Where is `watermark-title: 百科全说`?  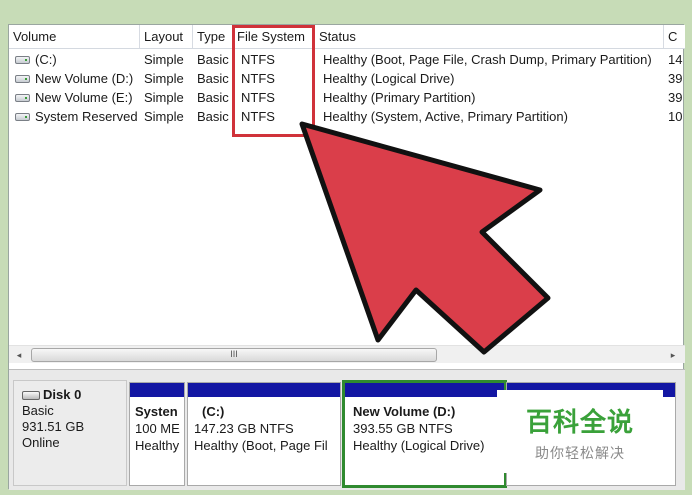 watermark-title: 百科全说 is located at coordinates (579, 423).